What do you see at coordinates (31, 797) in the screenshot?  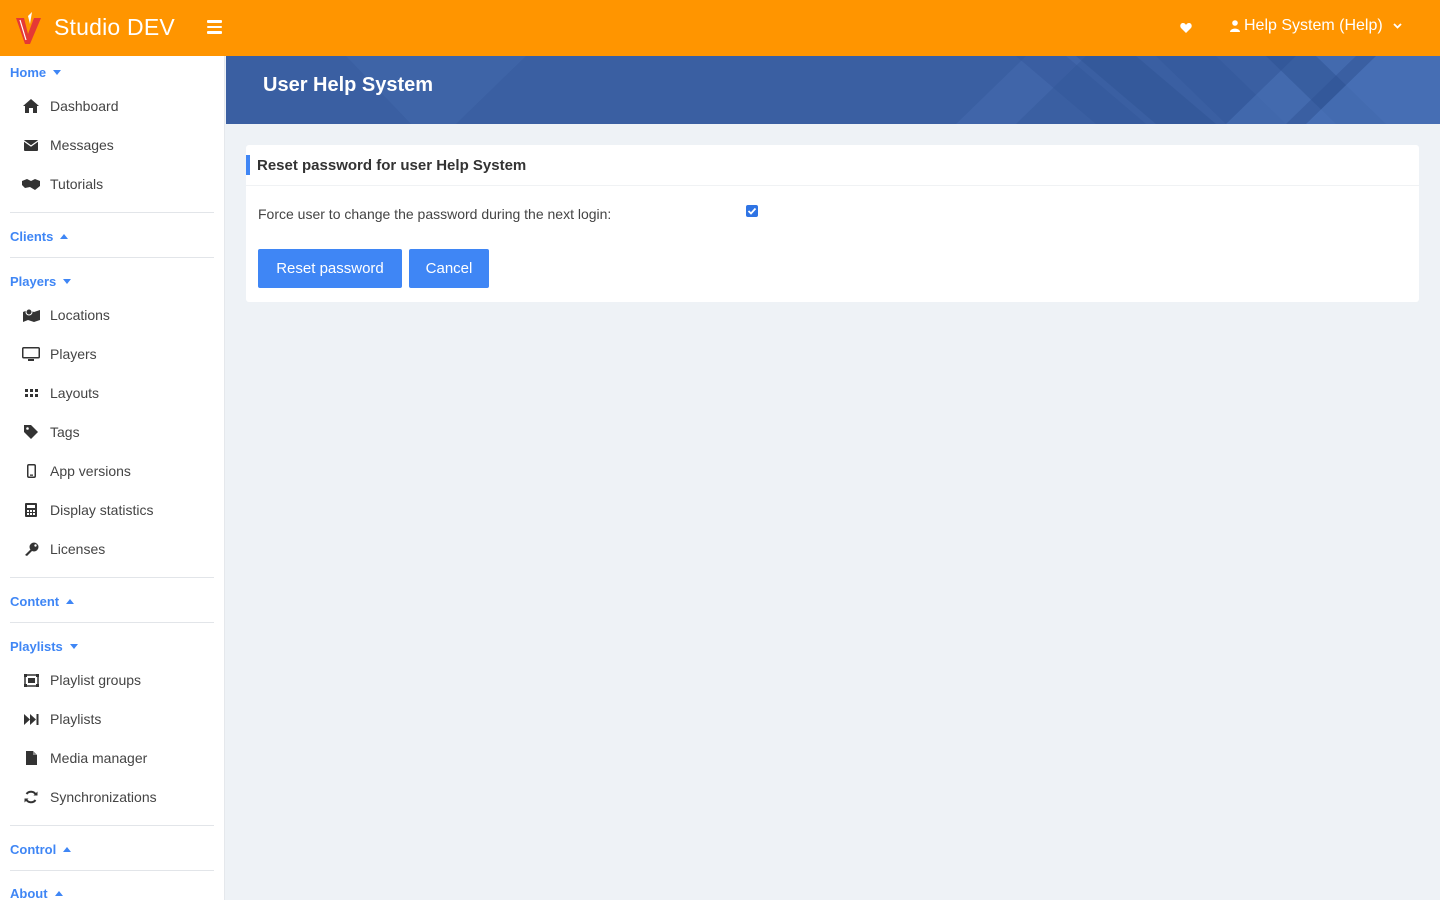 I see `sync-icon` at bounding box center [31, 797].